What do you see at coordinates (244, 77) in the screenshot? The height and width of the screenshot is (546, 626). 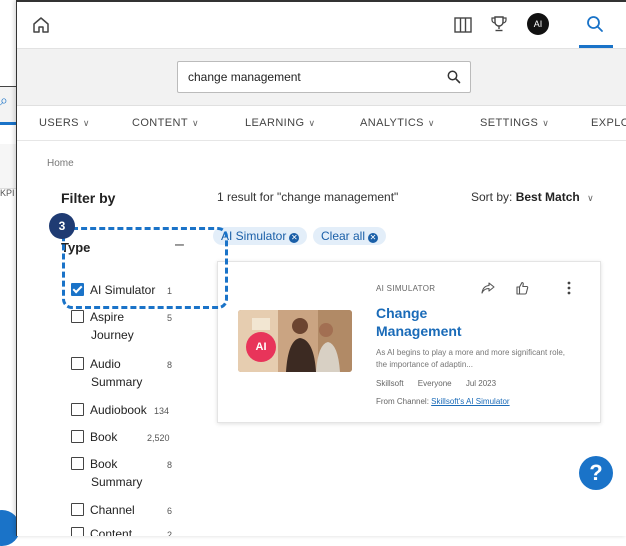 I see `search-input-value: change management` at bounding box center [244, 77].